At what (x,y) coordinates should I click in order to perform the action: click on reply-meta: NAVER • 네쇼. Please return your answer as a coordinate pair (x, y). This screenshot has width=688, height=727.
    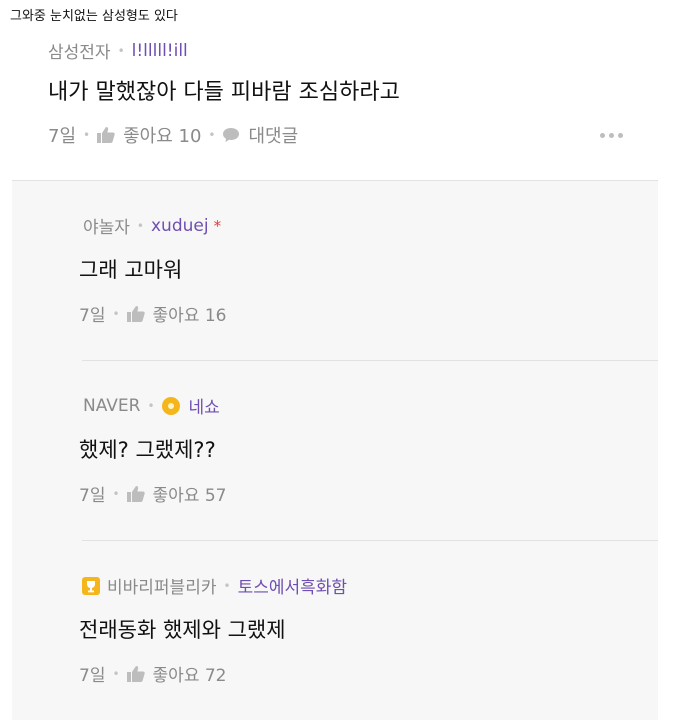
    Looking at the image, I should click on (151, 406).